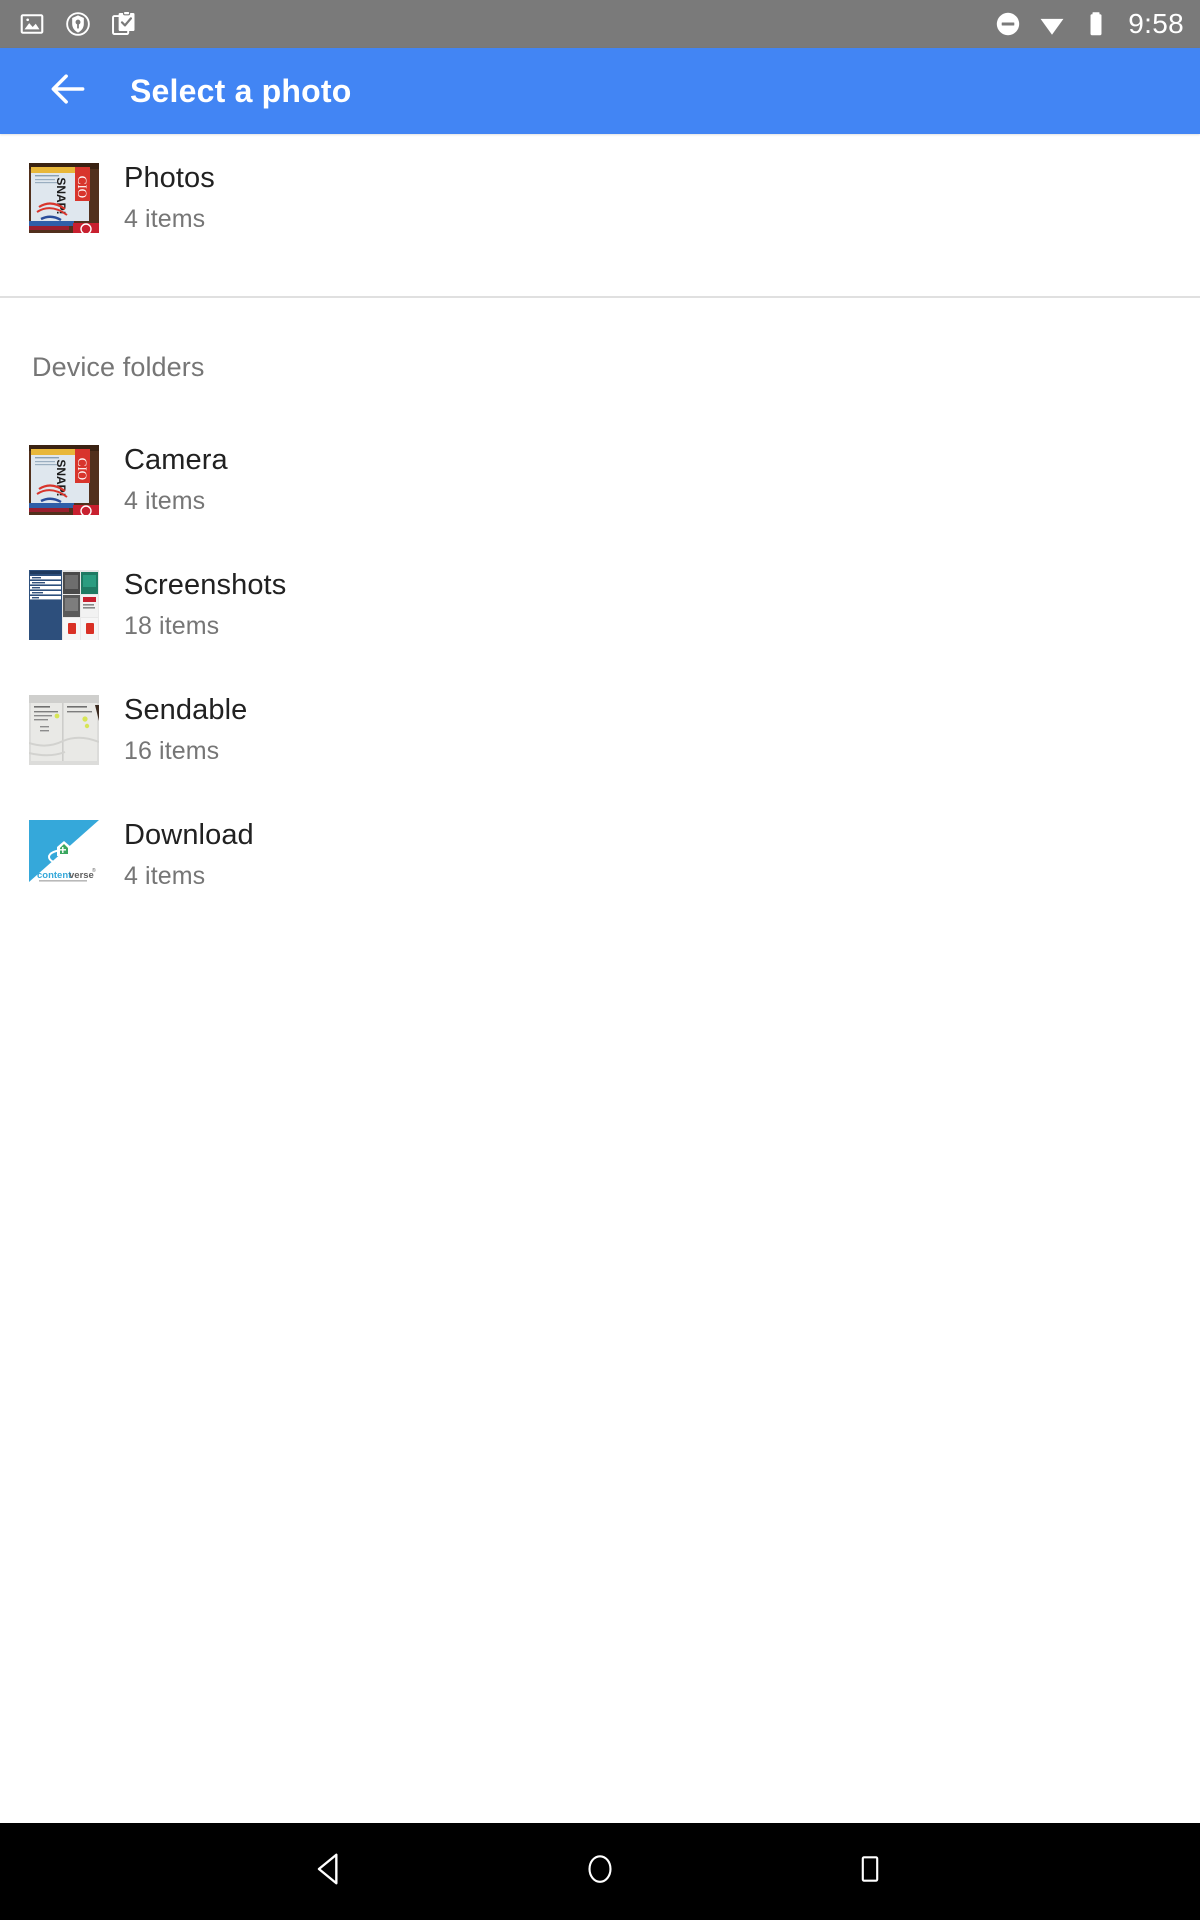  Describe the element at coordinates (64, 854) in the screenshot. I see `contentverse-logo-thumbnail: content verse ®` at that location.